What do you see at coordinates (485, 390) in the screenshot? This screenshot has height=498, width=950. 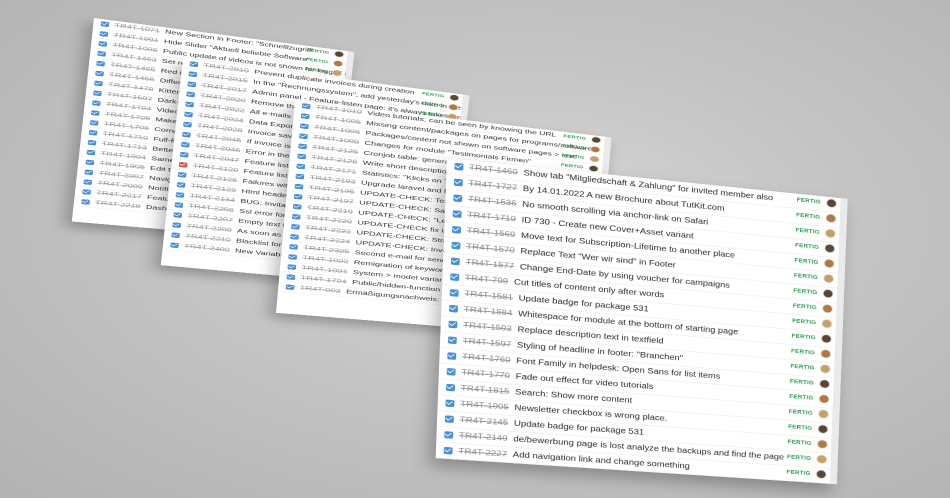 I see `task-id: TR4T-1815` at bounding box center [485, 390].